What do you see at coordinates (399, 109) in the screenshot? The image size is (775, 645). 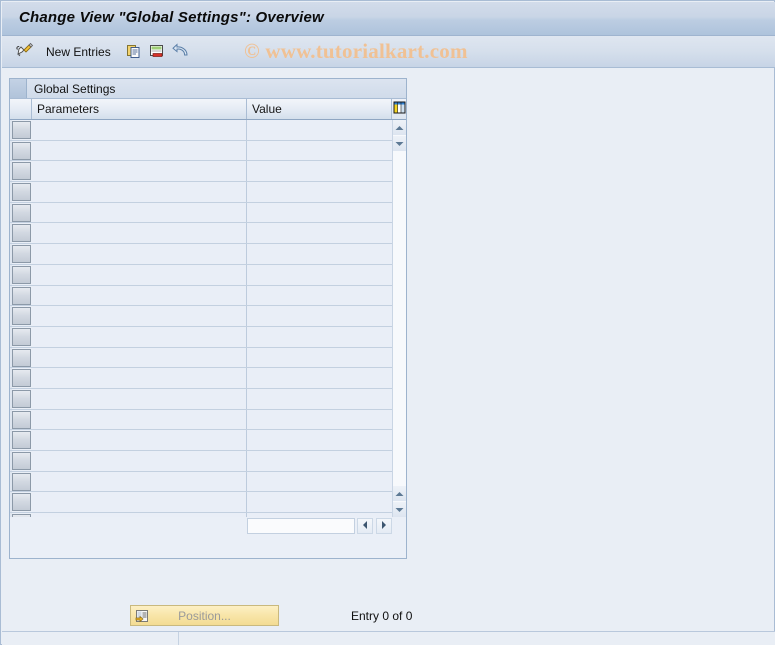 I see `table-settings-button` at bounding box center [399, 109].